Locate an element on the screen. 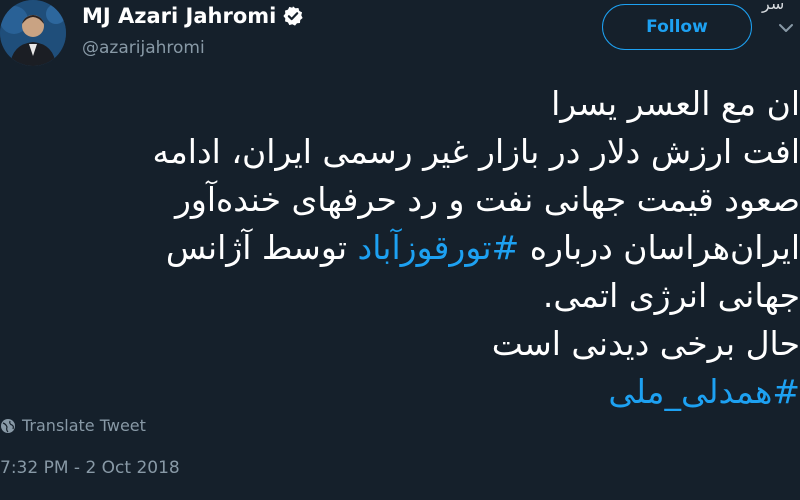 The width and height of the screenshot is (800, 500). tweet-line: حال برخی دیدنی است is located at coordinates (645, 343).